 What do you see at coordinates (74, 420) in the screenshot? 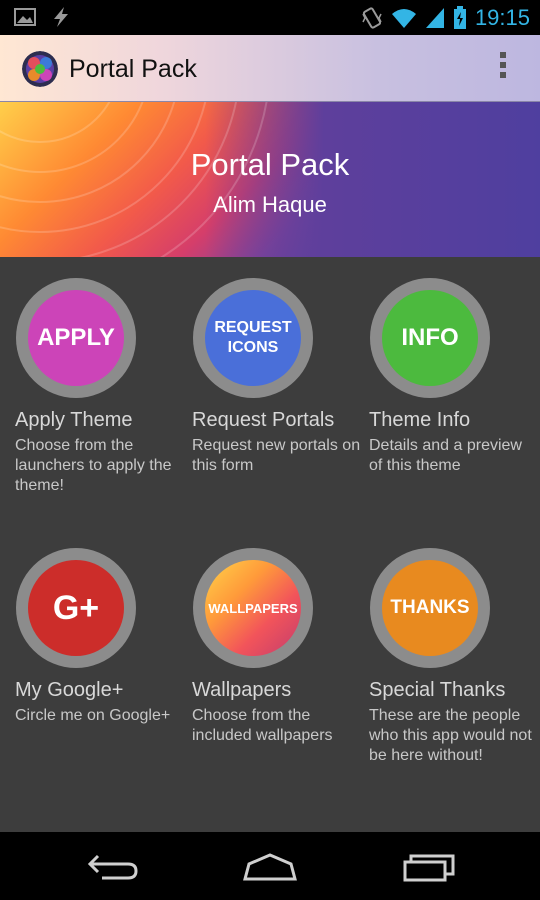
I see `tile-title: Apply Theme` at bounding box center [74, 420].